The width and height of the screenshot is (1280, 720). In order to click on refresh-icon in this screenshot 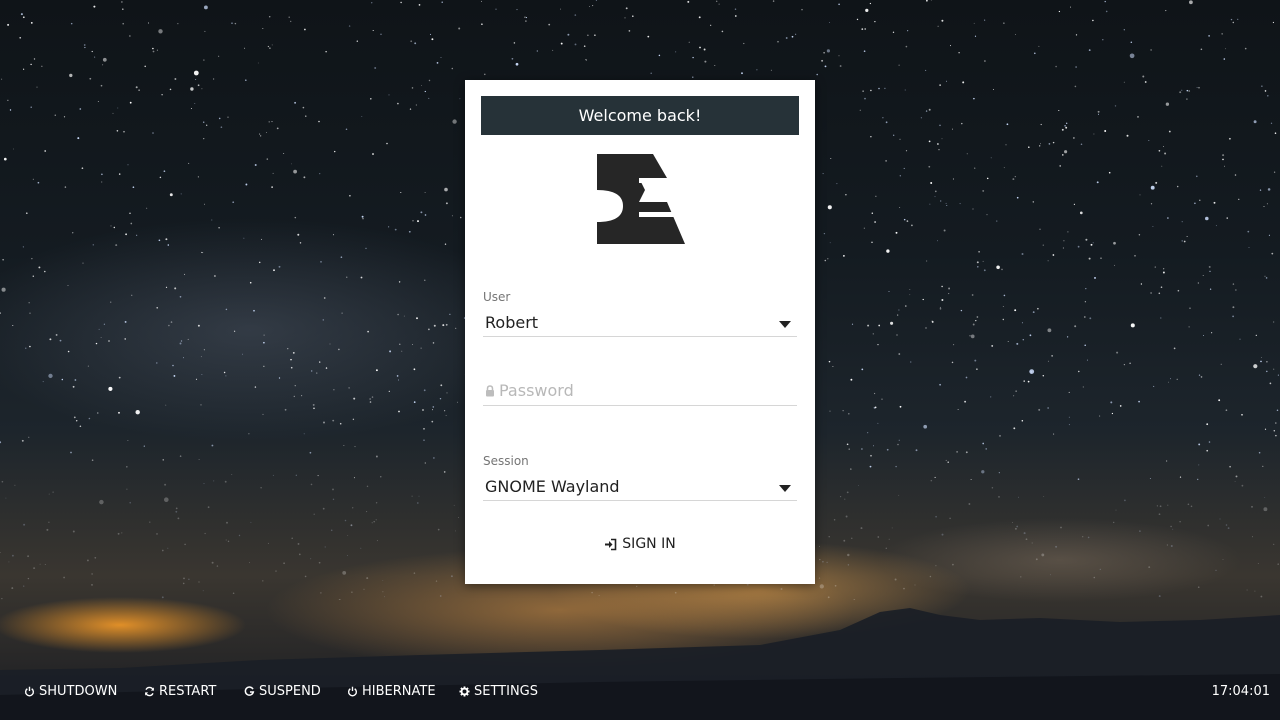, I will do `click(149, 691)`.